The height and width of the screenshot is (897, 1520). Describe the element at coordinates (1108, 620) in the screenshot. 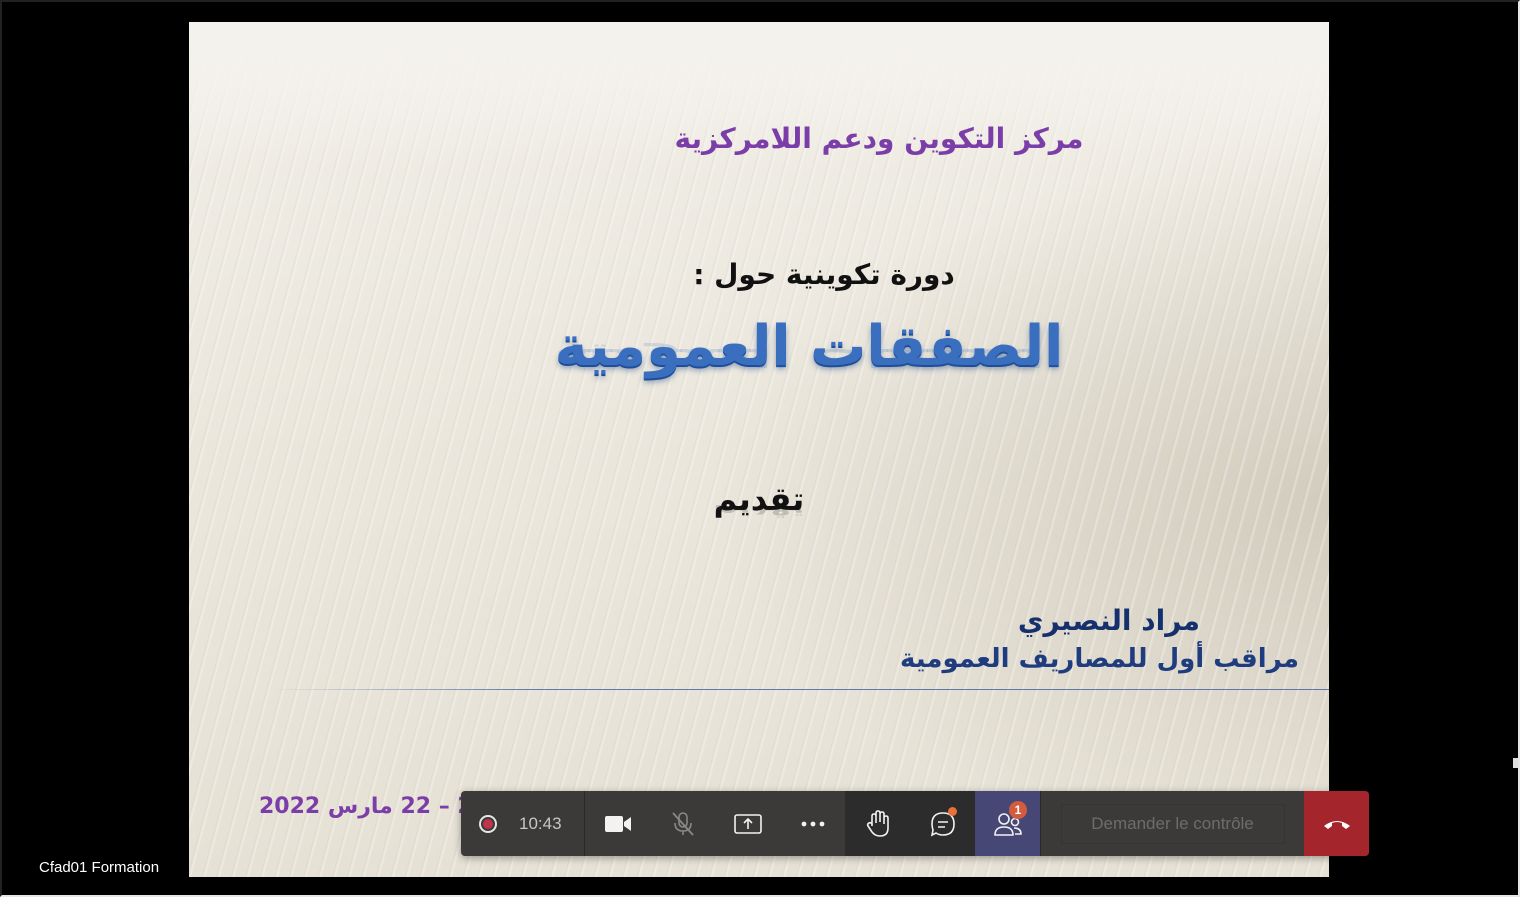

I see `slide-author-name: مراد النصيري` at that location.